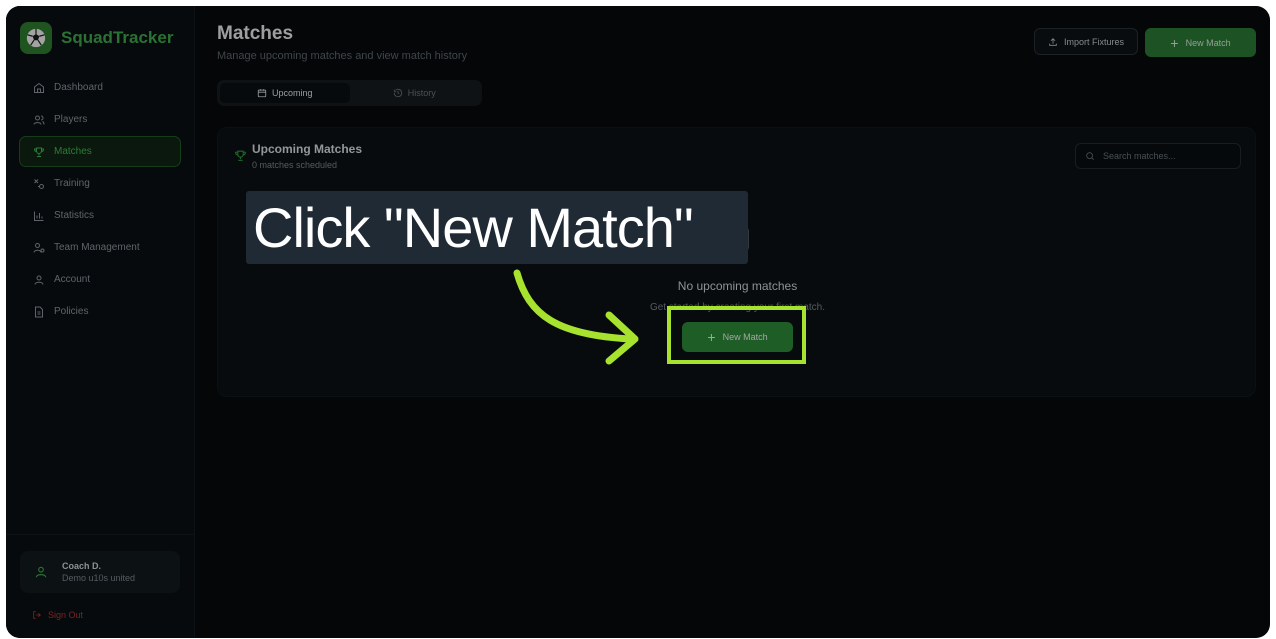 Image resolution: width=1276 pixels, height=639 pixels. I want to click on sidebar-item-label: Account, so click(72, 279).